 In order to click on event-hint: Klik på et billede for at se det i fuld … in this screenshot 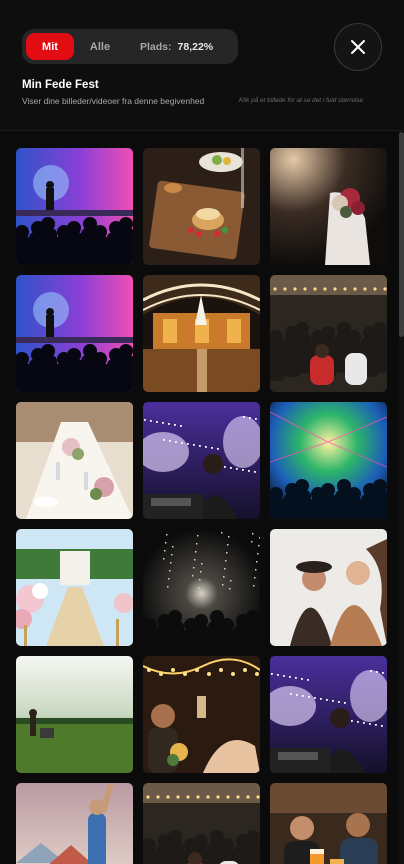, I will do `click(301, 100)`.